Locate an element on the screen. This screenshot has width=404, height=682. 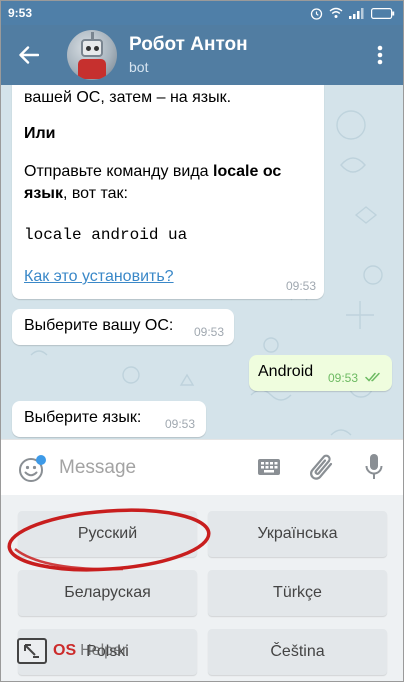
lang-button-polish: Polski is located at coordinates (107, 652).